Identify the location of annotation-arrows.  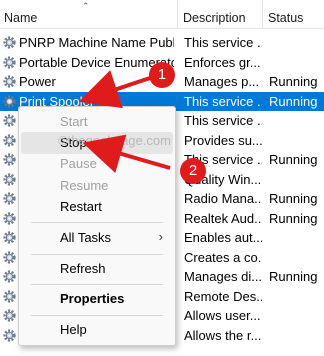
(124, 121).